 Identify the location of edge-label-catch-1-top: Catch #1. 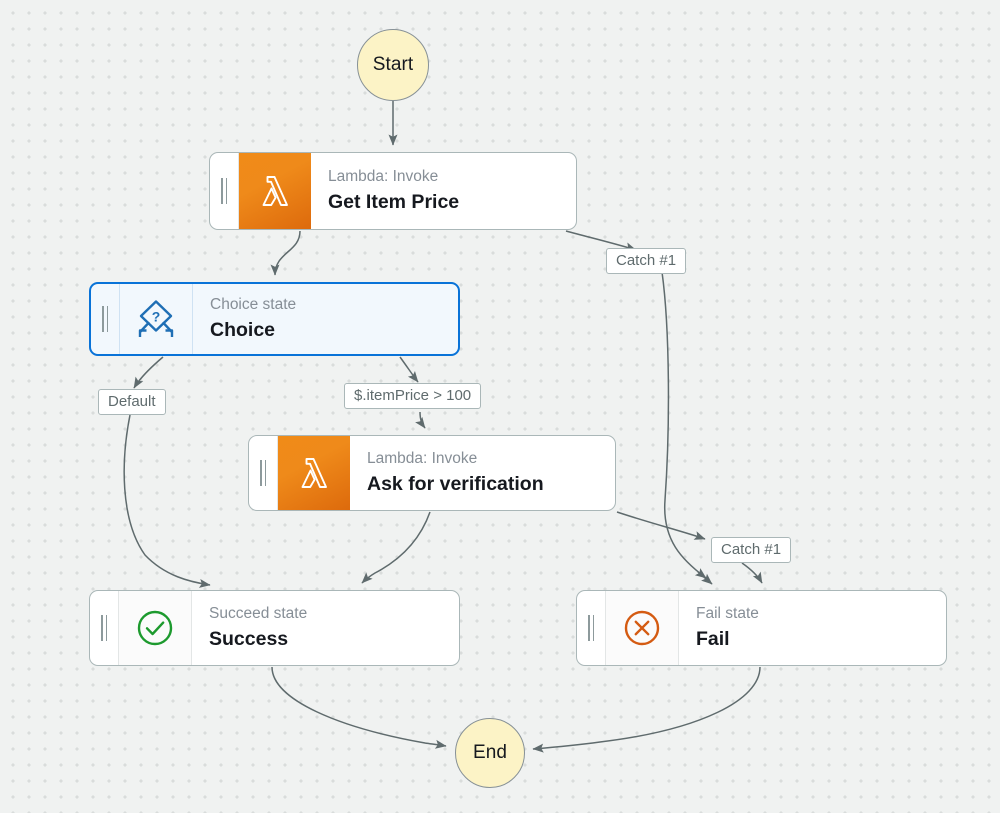
(646, 261).